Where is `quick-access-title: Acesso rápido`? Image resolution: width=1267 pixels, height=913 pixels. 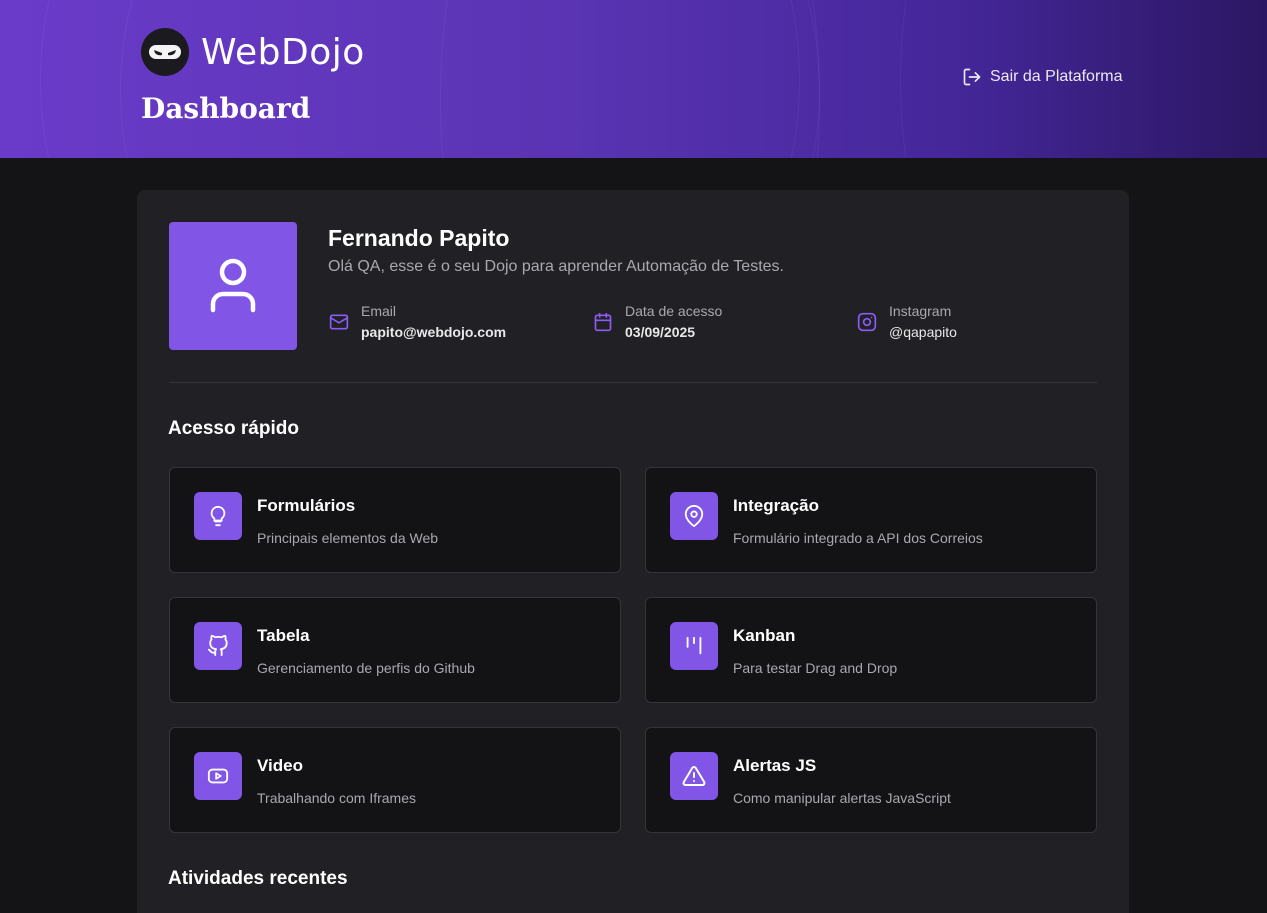 quick-access-title: Acesso rápido is located at coordinates (233, 428).